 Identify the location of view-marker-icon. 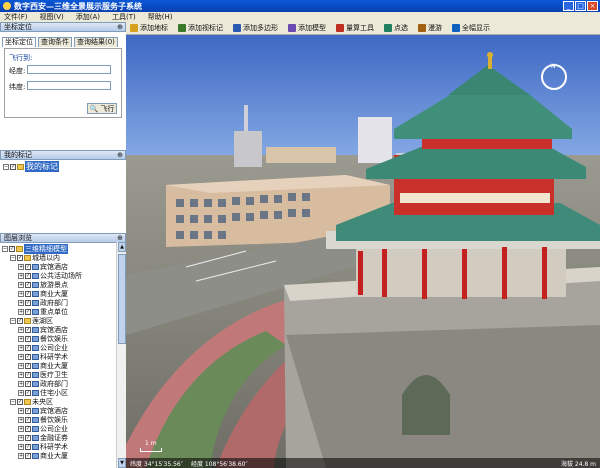
(182, 28).